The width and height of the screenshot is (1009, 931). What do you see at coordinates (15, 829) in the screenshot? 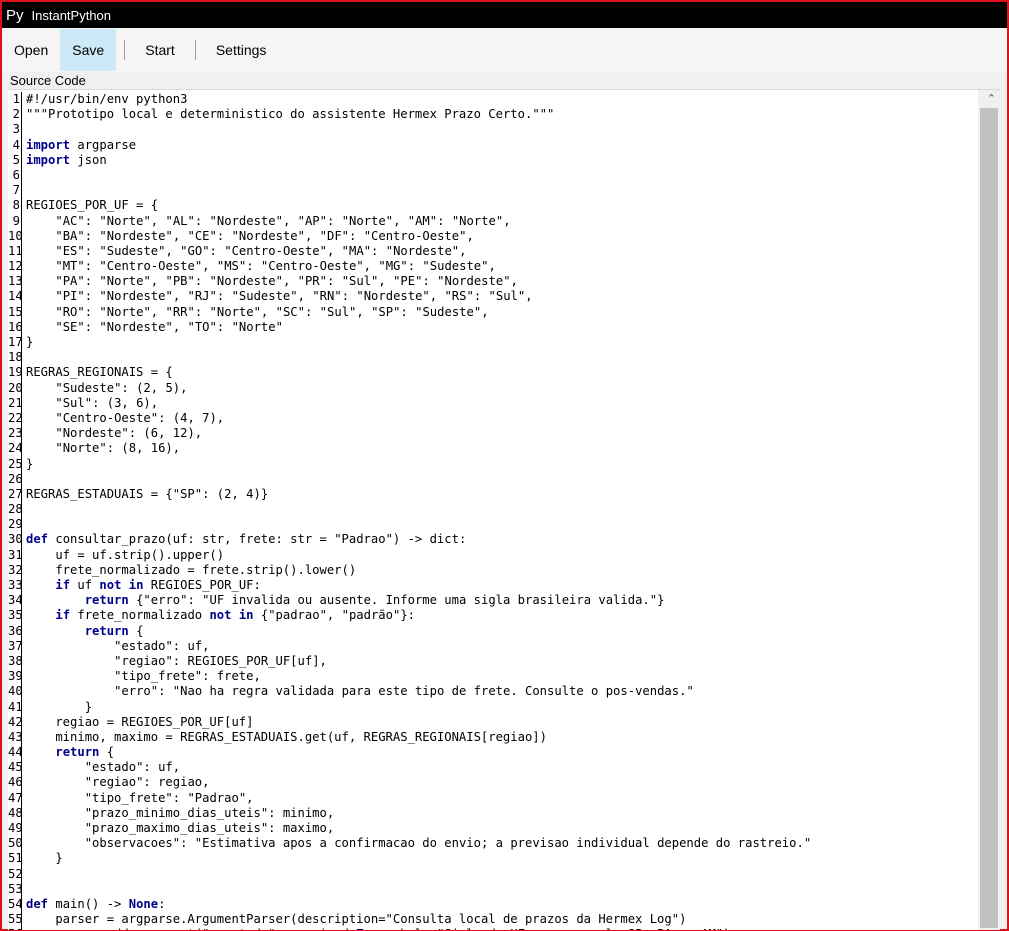
I see `line-number: 49` at bounding box center [15, 829].